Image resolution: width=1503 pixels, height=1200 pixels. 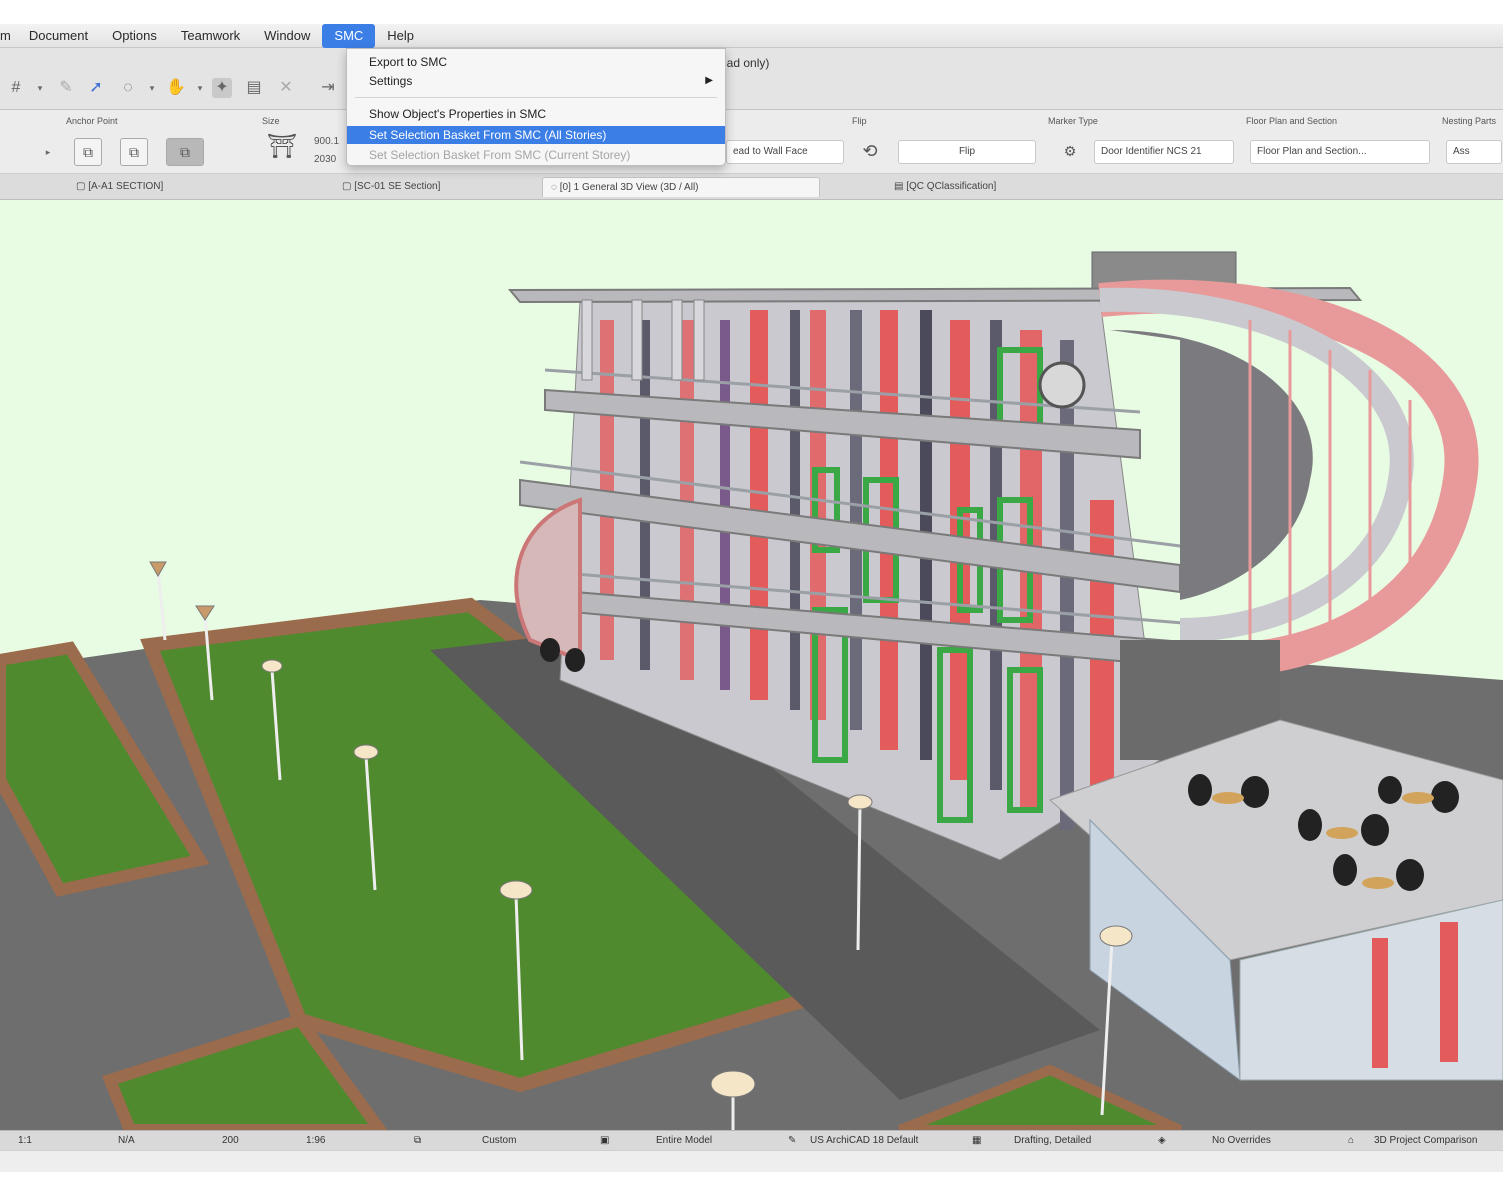 I want to click on menu-document: Document, so click(x=58, y=36).